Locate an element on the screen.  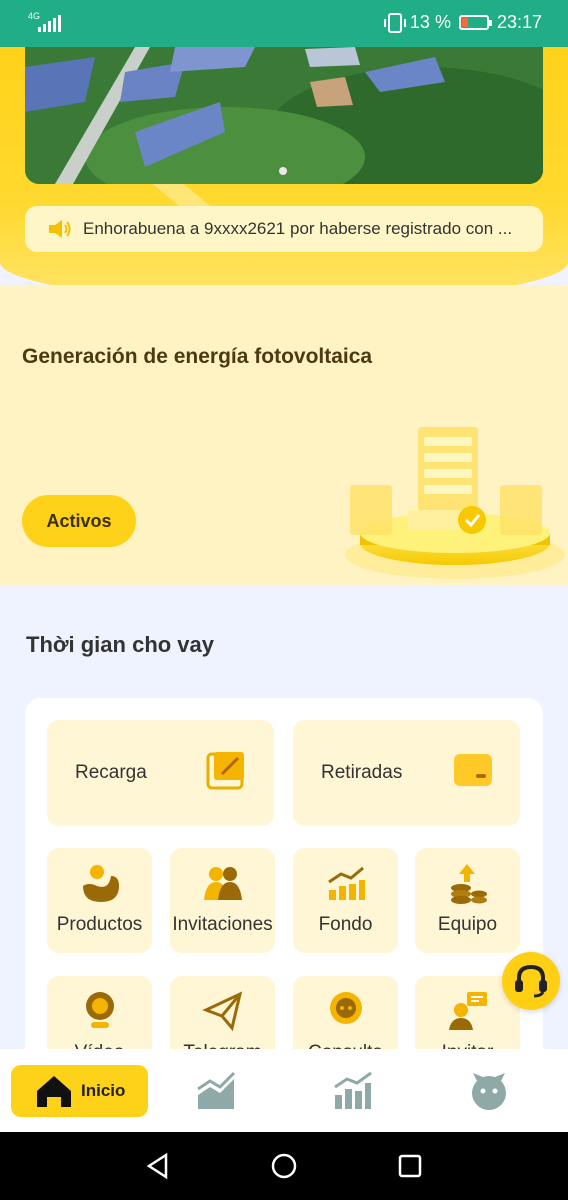
wallet-icon is located at coordinates (473, 770).